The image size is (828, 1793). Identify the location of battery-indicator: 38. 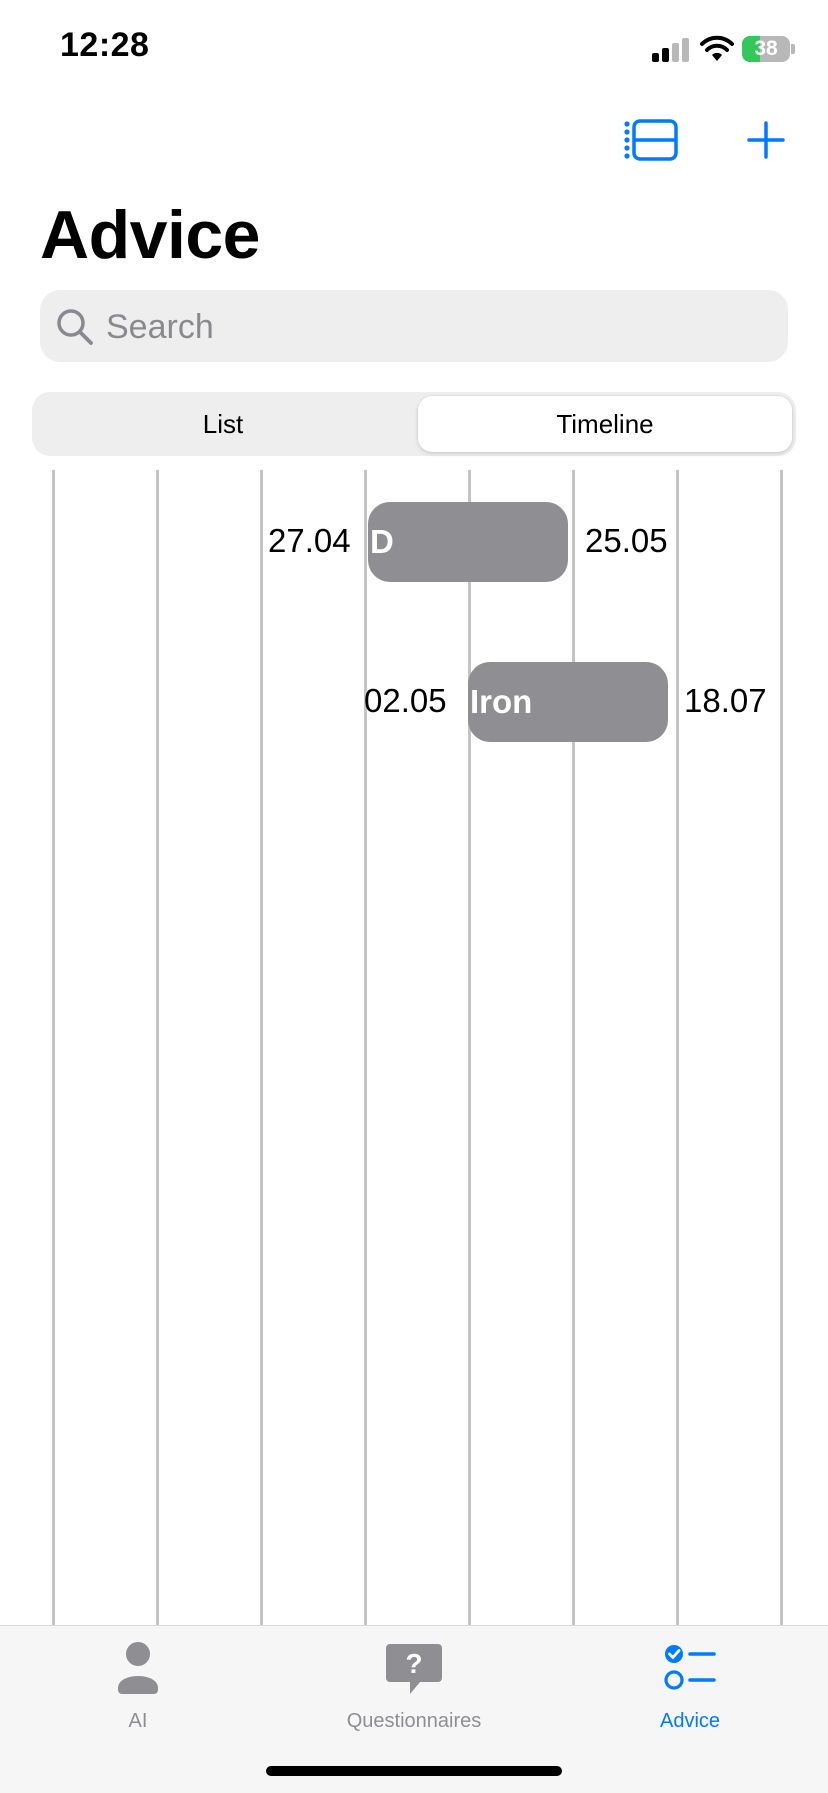
(766, 49).